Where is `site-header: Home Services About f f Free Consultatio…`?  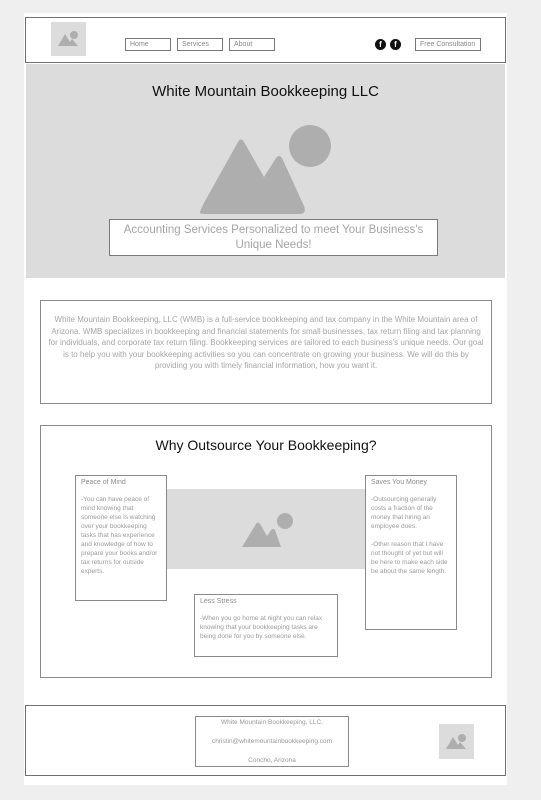 site-header: Home Services About f f Free Consultatio… is located at coordinates (265, 40).